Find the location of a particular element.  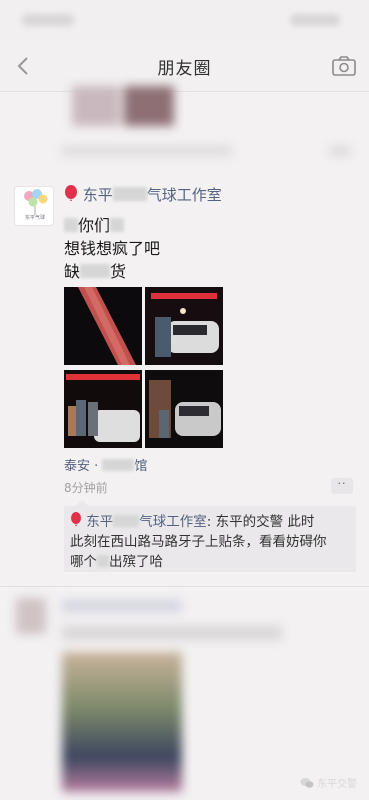

photo-street-officers is located at coordinates (103, 409).